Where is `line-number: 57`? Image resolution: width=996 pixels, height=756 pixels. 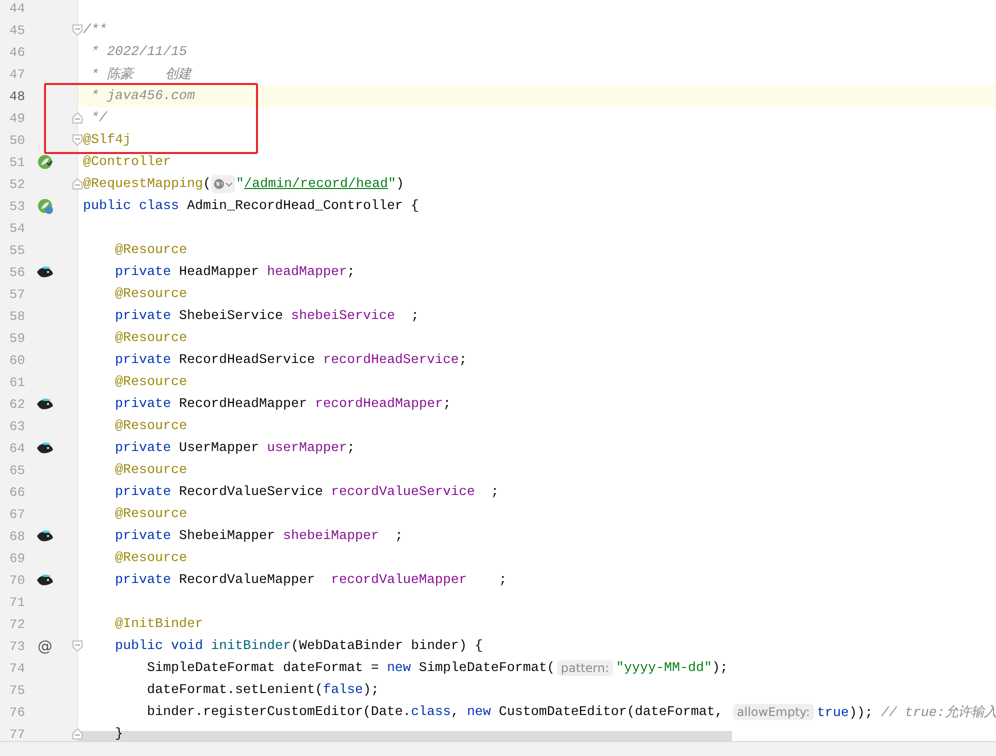
line-number: 57 is located at coordinates (16, 294).